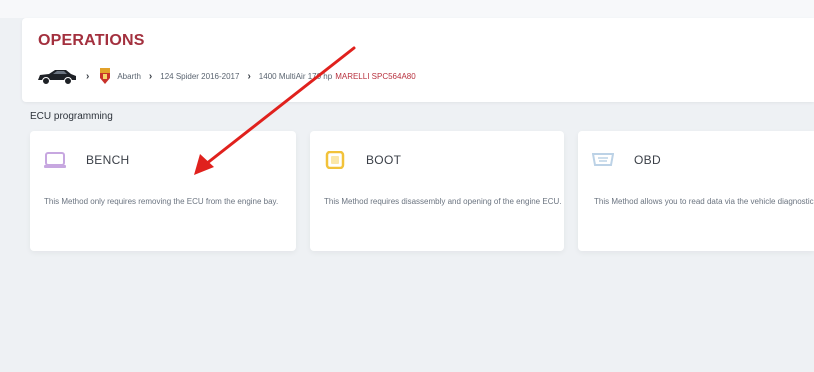  Describe the element at coordinates (375, 76) in the screenshot. I see `breadcrumb-ecu: MARELLI SPC564A80` at that location.